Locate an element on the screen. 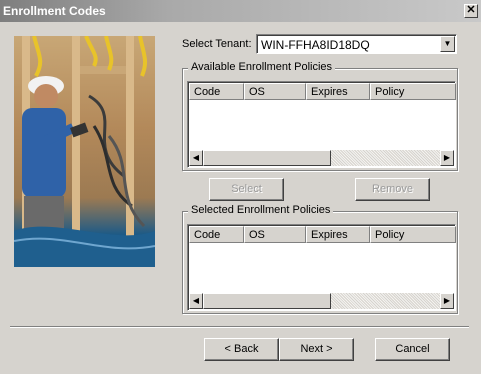 The width and height of the screenshot is (481, 374). remove-button: Remove is located at coordinates (392, 189).